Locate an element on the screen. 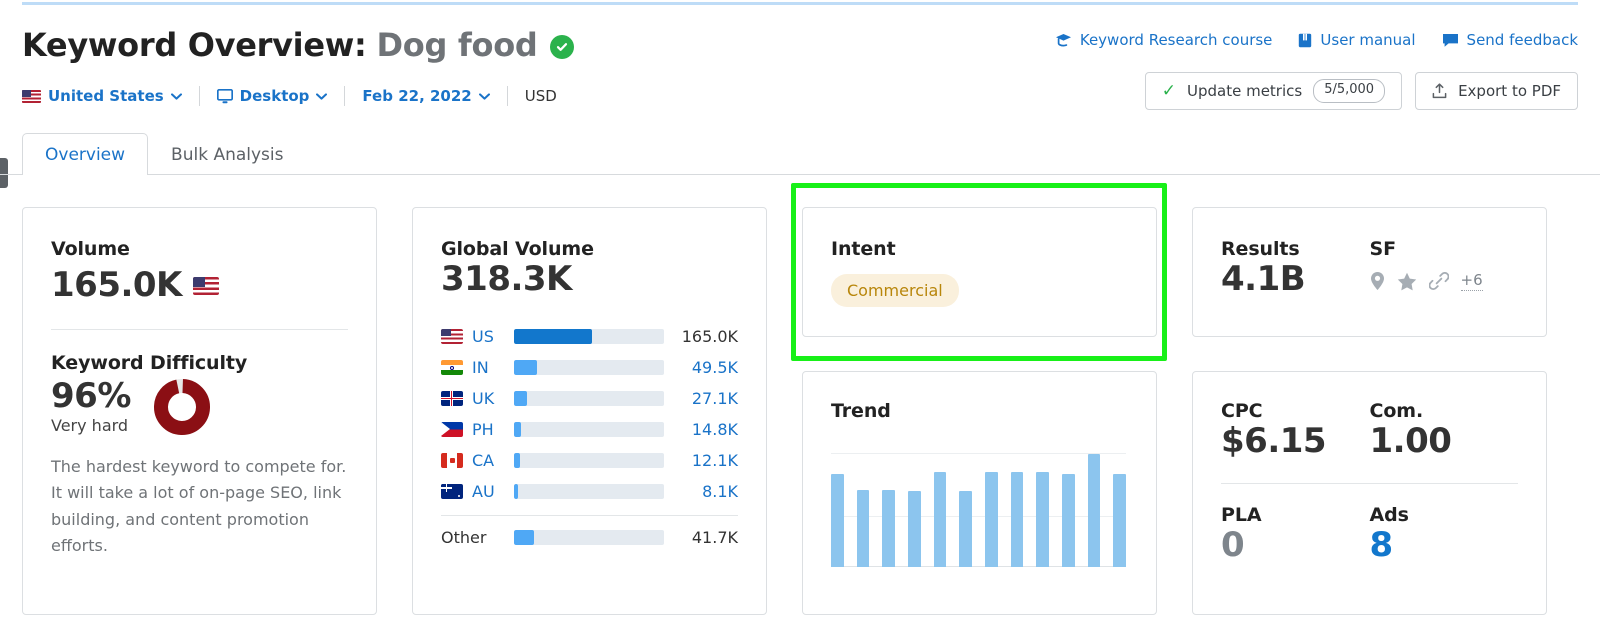 This screenshot has width=1600, height=638. ca-flag-icon is located at coordinates (452, 461).